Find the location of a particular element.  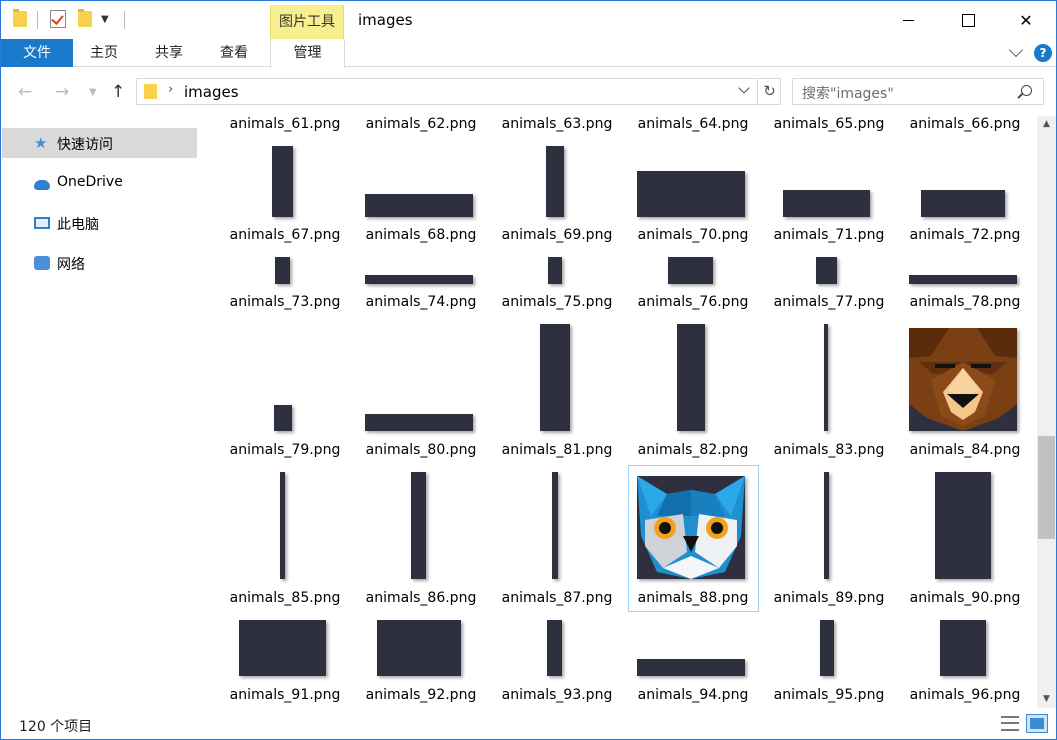

forward-arrow-icon: → is located at coordinates (62, 92).